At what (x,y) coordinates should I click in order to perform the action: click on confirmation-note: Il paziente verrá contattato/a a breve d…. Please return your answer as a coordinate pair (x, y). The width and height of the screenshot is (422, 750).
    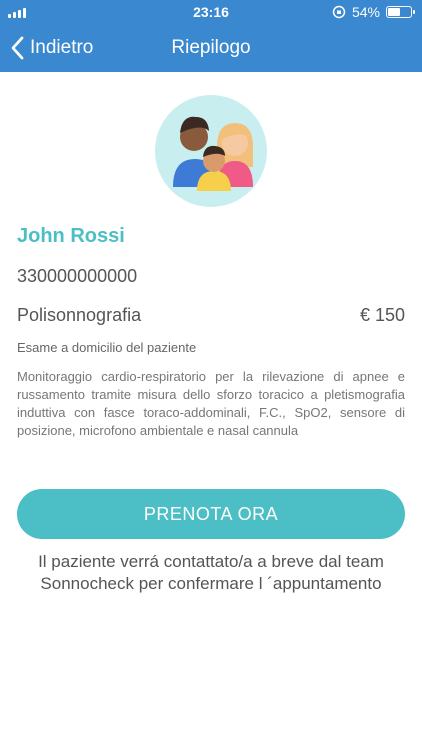
    Looking at the image, I should click on (211, 572).